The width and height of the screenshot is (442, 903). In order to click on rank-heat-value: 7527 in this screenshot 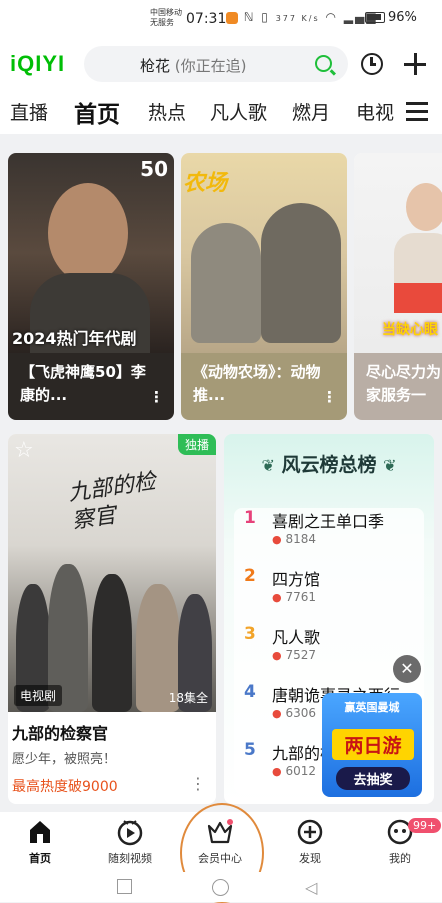, I will do `click(300, 655)`.